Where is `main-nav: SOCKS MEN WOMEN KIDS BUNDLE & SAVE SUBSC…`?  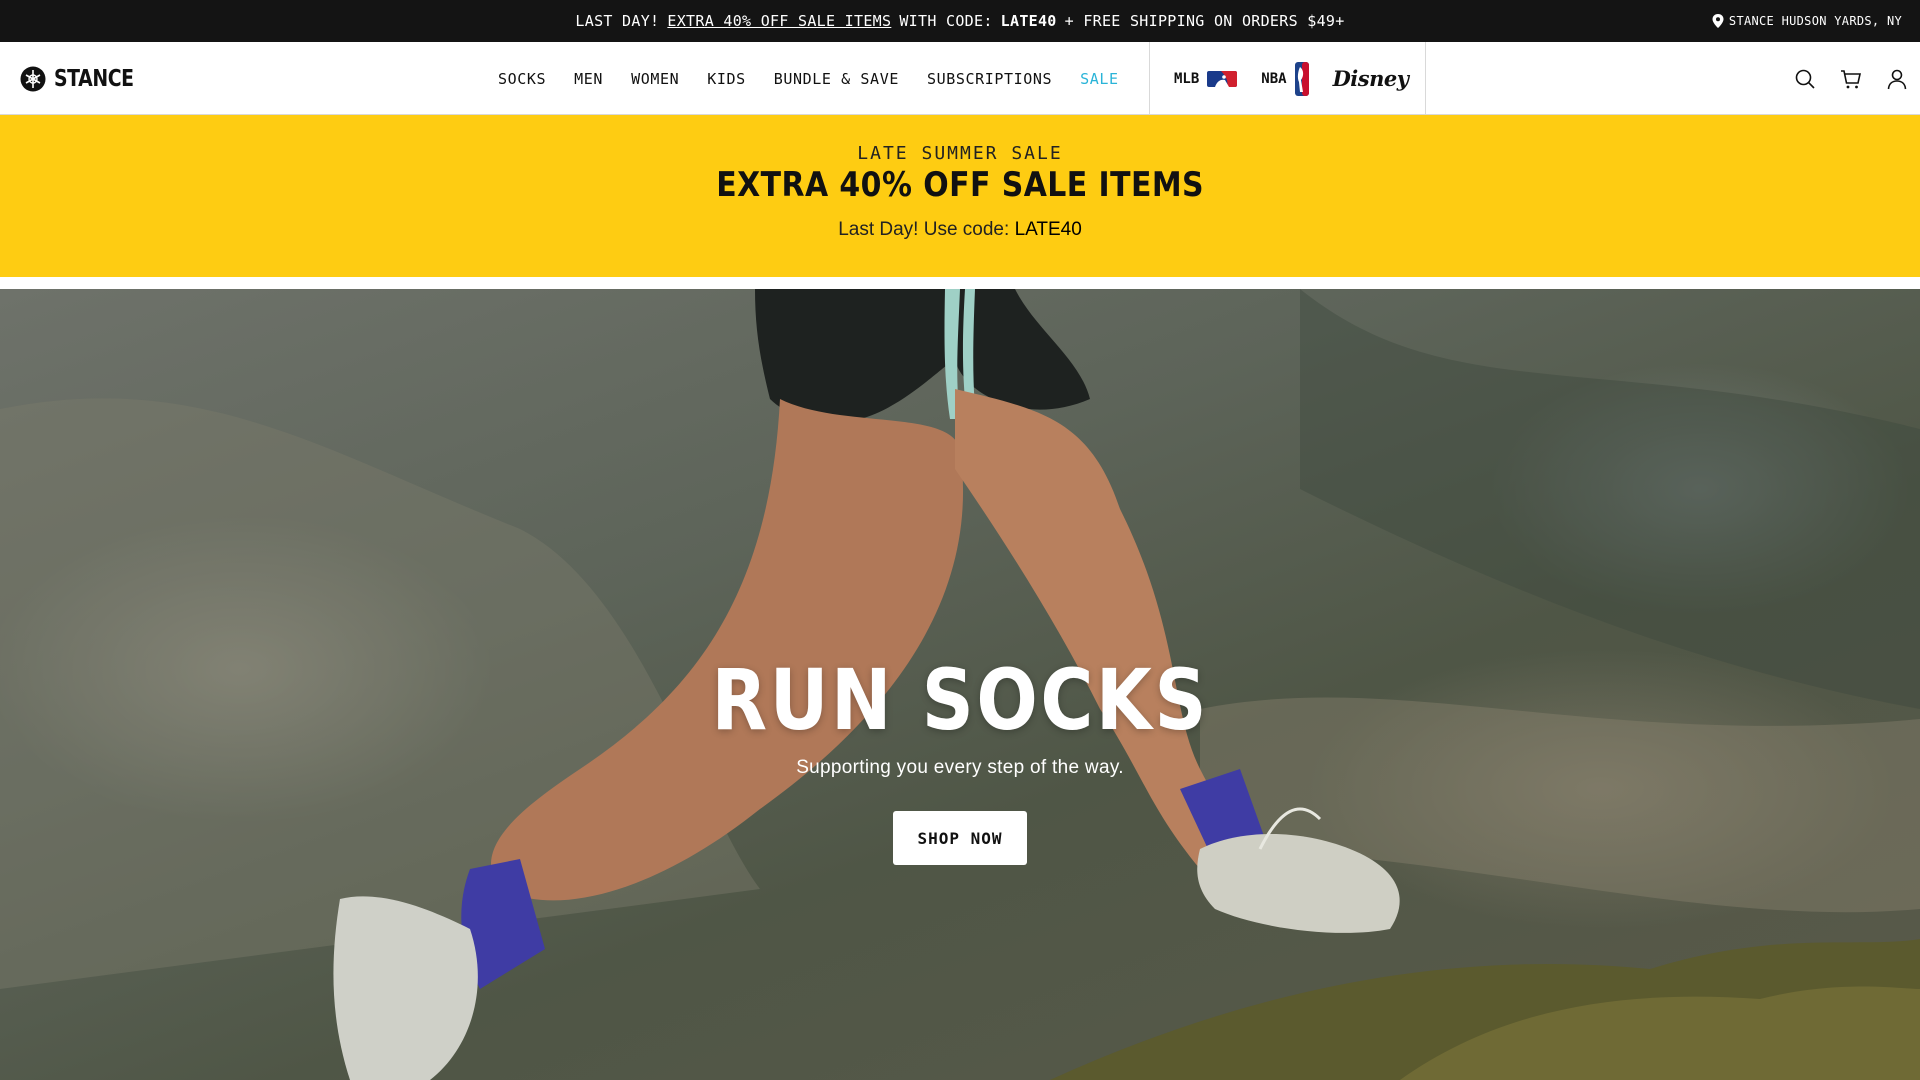
main-nav: SOCKS MEN WOMEN KIDS BUNDLE & SAVE SUBSC… is located at coordinates (808, 78).